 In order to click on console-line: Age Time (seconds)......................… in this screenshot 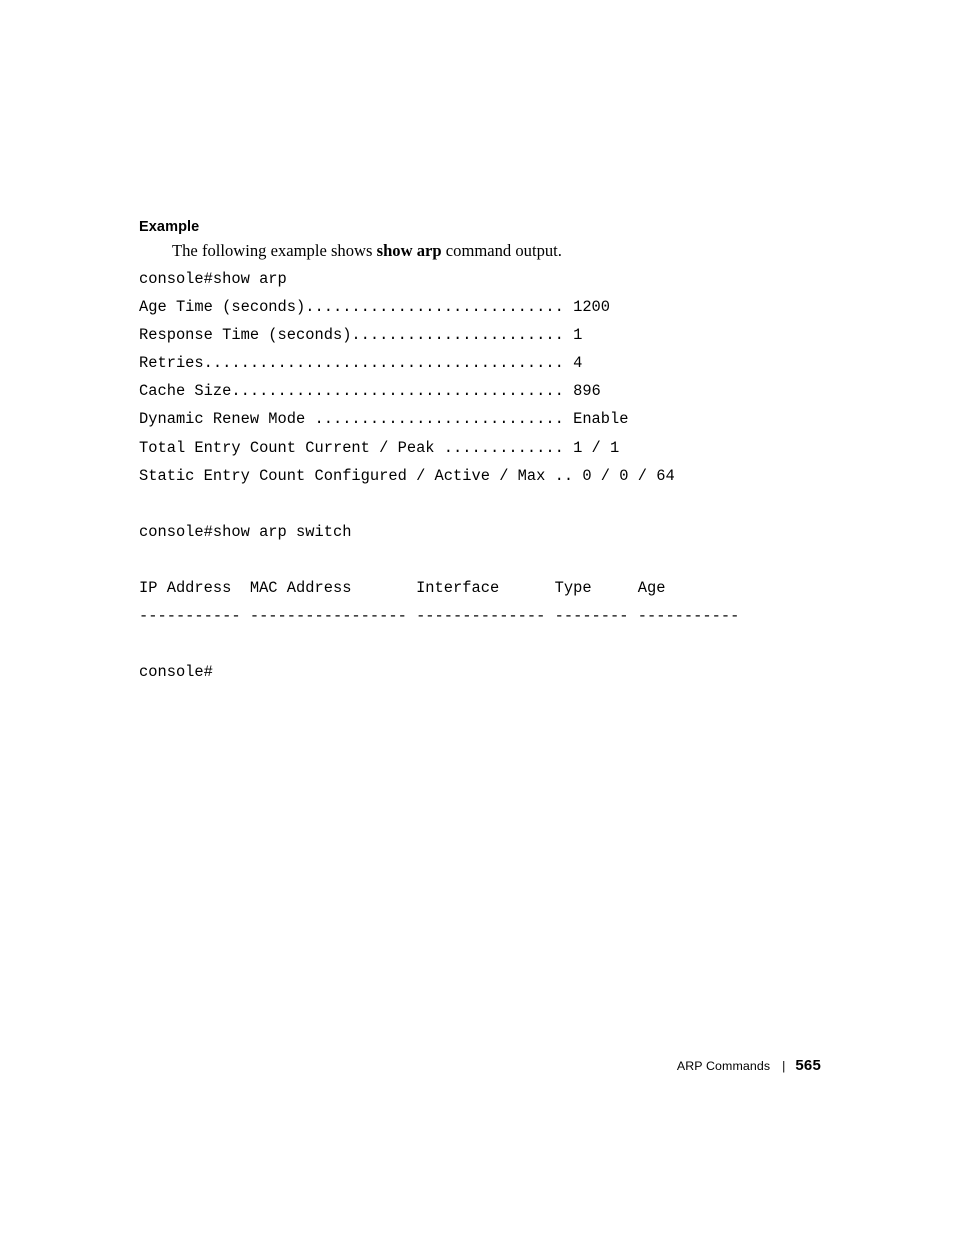, I will do `click(375, 307)`.